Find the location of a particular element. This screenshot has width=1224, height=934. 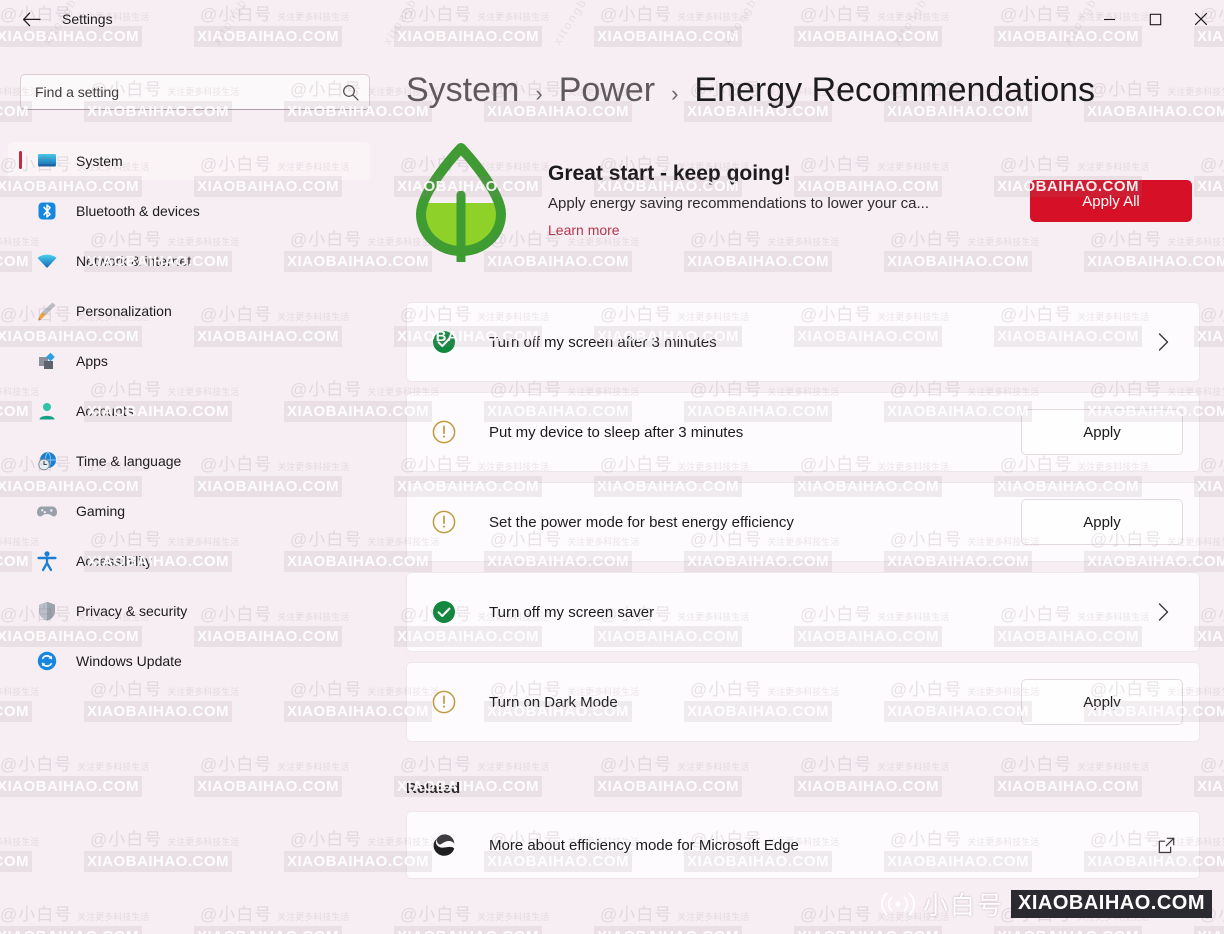

sidebar-item-gaming: Gaming is located at coordinates (189, 511).